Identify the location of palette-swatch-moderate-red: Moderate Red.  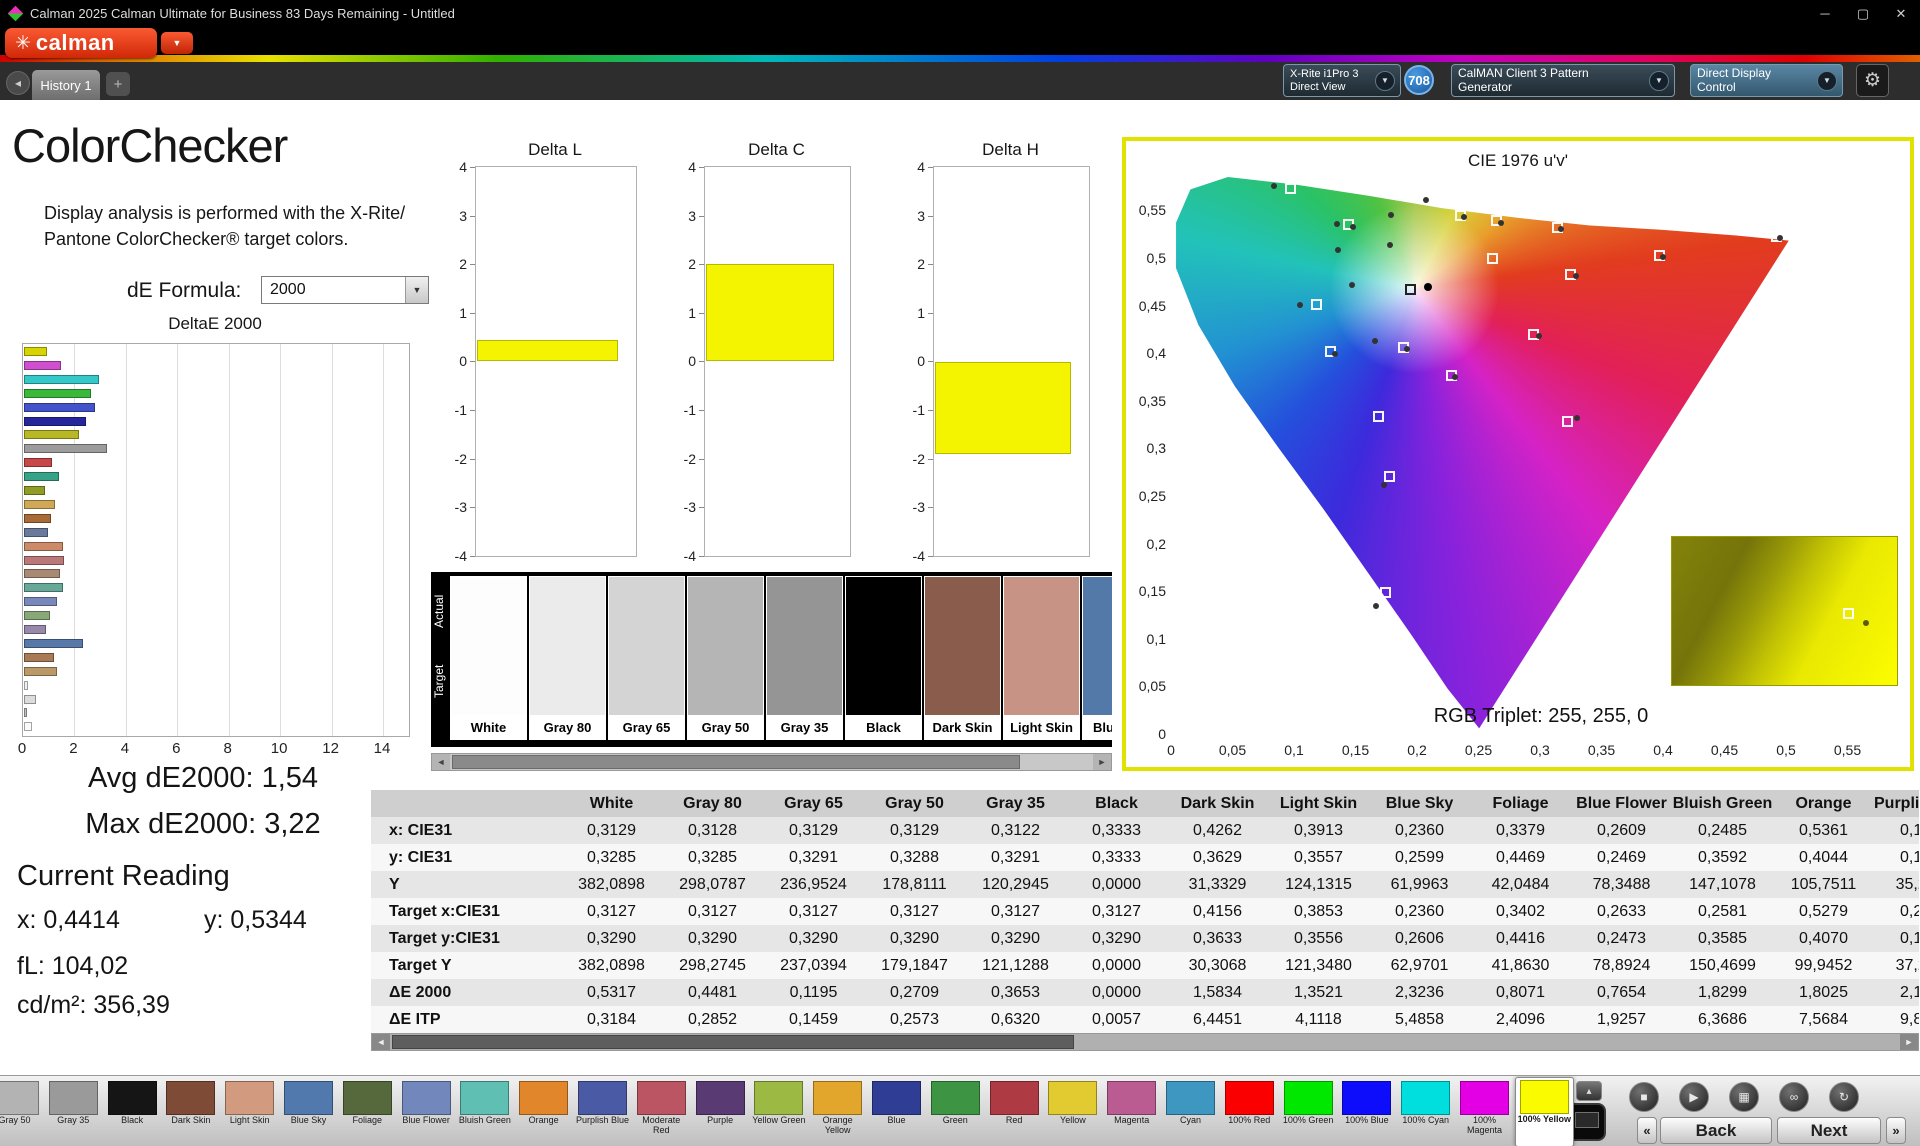
(661, 1111).